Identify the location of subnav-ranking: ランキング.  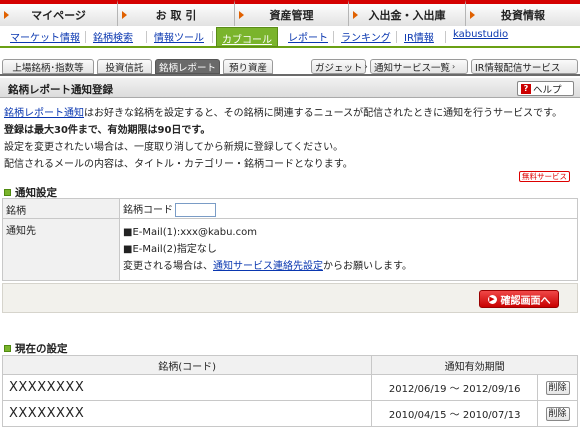
(366, 36).